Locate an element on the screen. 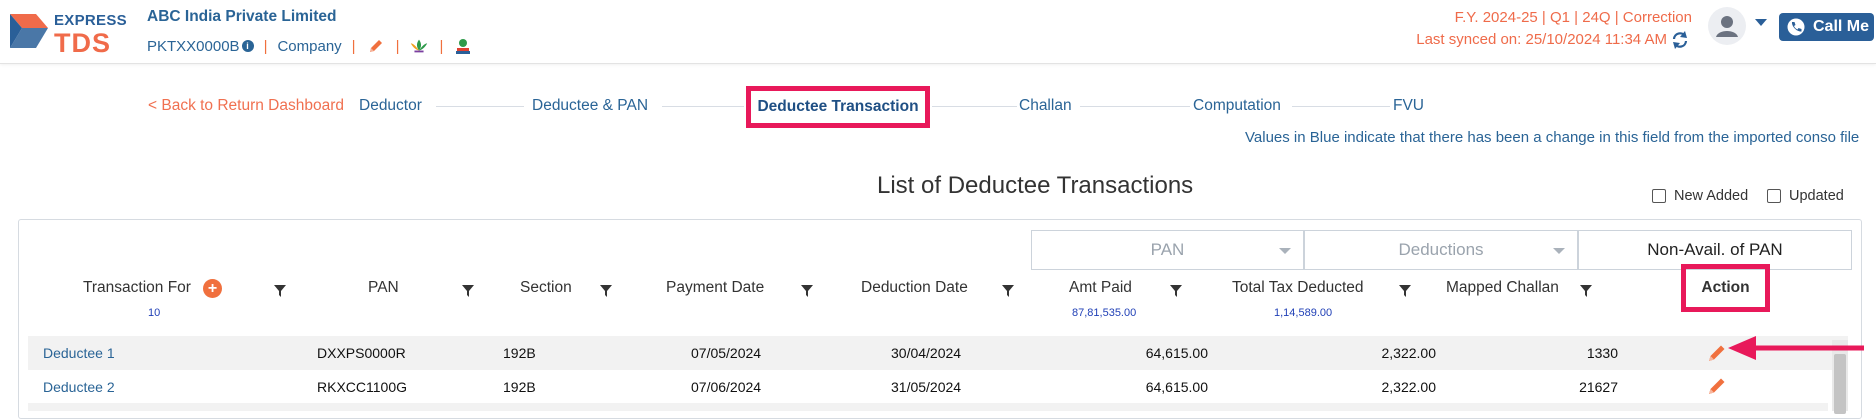 Image resolution: width=1876 pixels, height=419 pixels. payment-date-cell: 07/05/2024 is located at coordinates (726, 353).